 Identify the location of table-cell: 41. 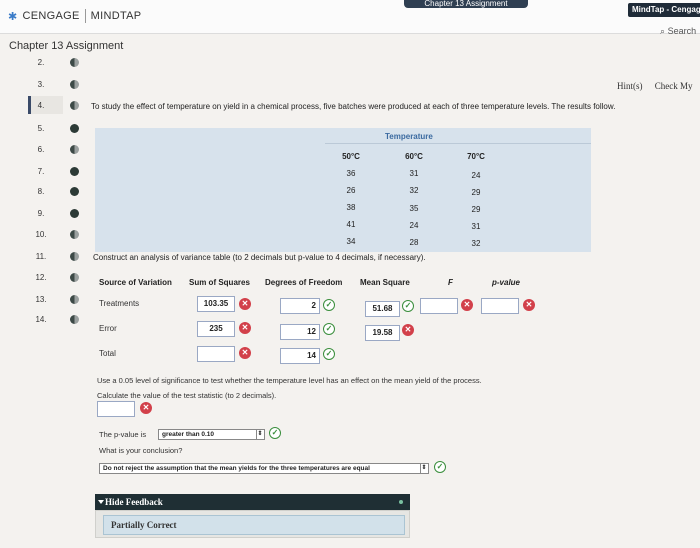
(351, 224).